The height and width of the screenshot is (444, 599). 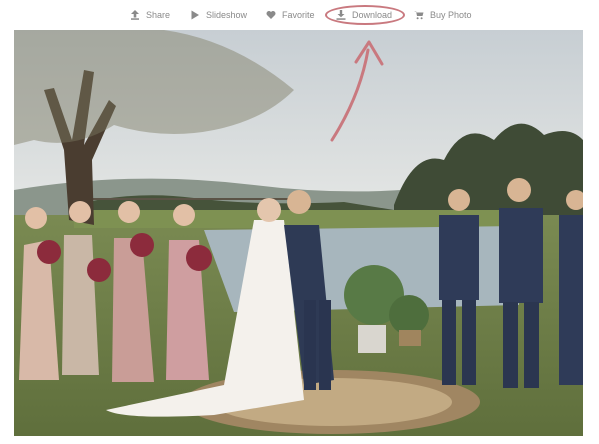 What do you see at coordinates (341, 15) in the screenshot?
I see `download-icon` at bounding box center [341, 15].